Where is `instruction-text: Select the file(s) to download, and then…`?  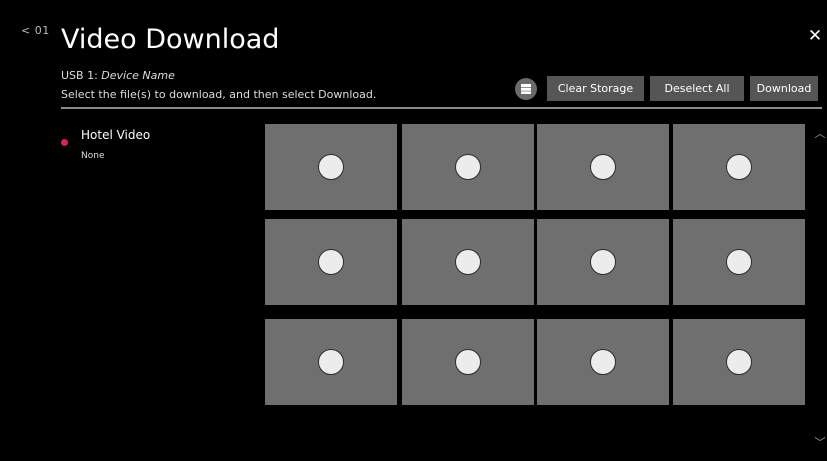
instruction-text: Select the file(s) to download, and then… is located at coordinates (219, 94).